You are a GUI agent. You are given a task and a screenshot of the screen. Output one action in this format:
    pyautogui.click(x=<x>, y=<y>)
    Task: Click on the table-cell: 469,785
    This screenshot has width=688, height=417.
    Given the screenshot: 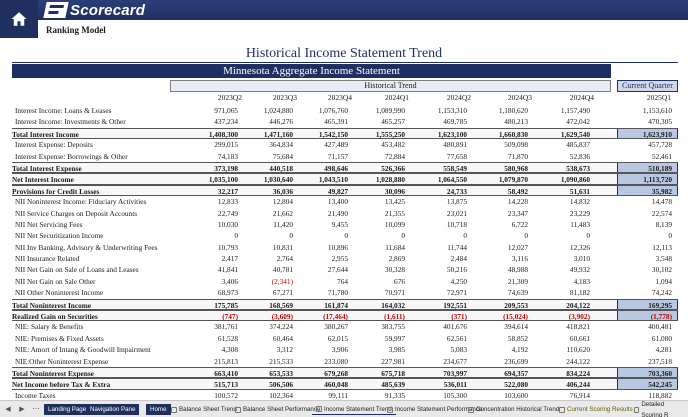 What is the action you would take?
    pyautogui.click(x=455, y=122)
    